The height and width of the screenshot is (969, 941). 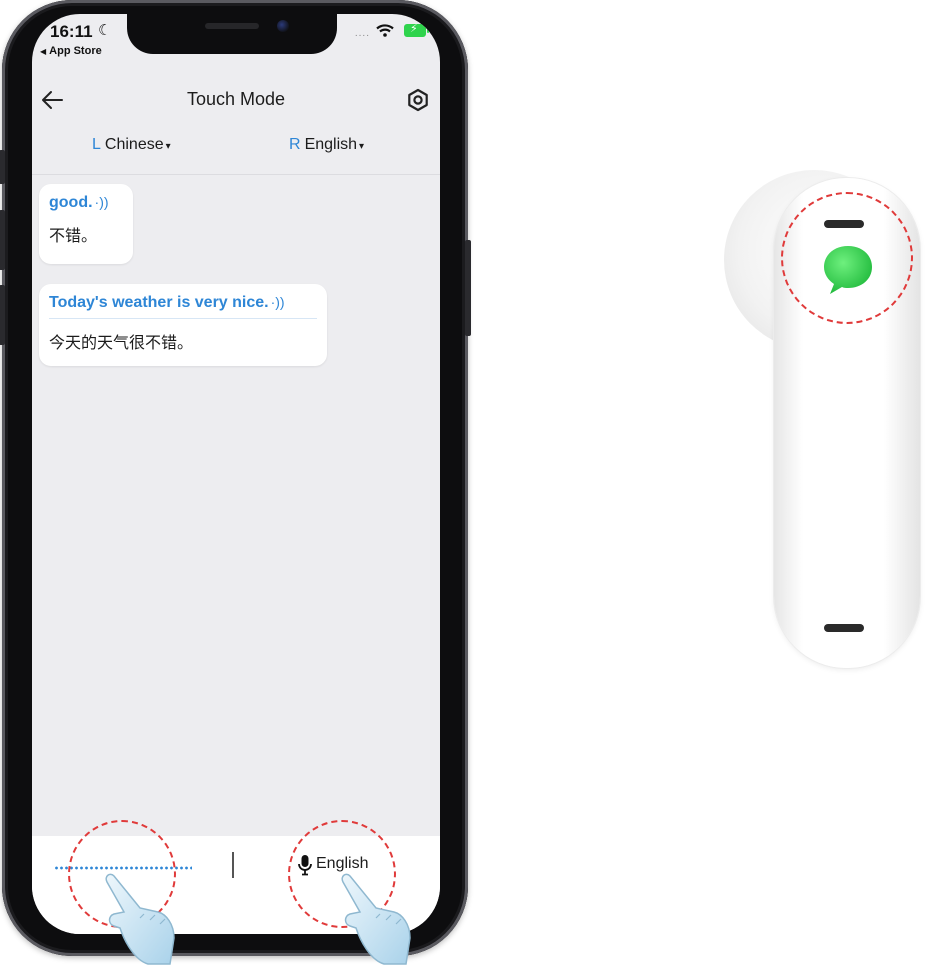 I want to click on front-camera, so click(x=283, y=26).